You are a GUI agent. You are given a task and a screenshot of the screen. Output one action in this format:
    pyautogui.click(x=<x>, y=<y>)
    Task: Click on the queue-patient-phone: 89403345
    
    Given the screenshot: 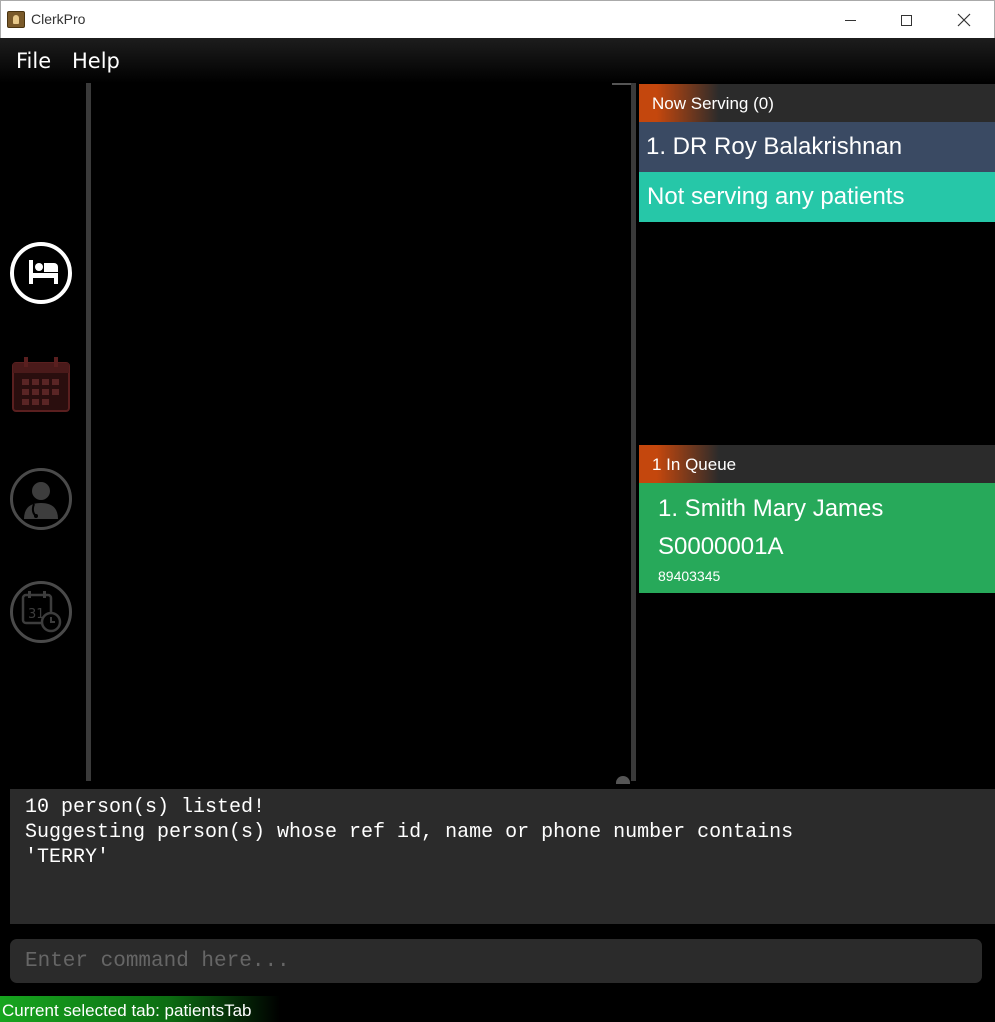 What is the action you would take?
    pyautogui.click(x=689, y=576)
    